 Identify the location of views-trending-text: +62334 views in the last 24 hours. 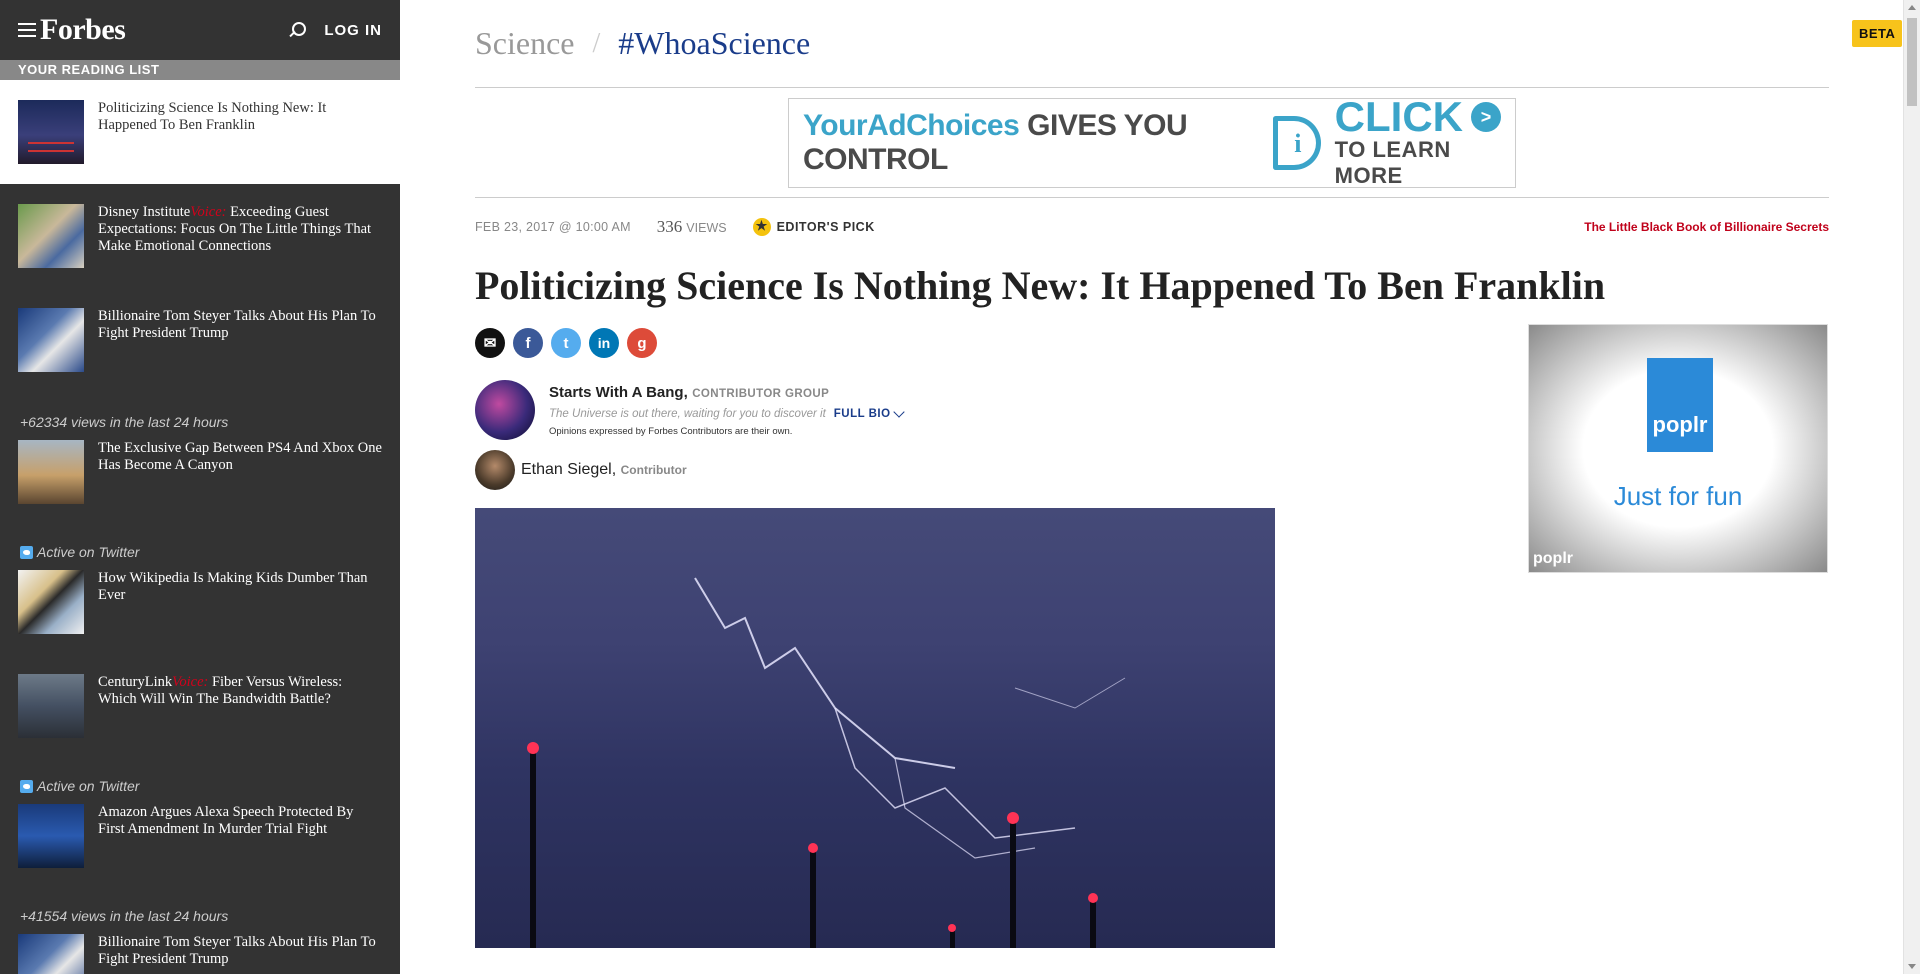
(124, 422).